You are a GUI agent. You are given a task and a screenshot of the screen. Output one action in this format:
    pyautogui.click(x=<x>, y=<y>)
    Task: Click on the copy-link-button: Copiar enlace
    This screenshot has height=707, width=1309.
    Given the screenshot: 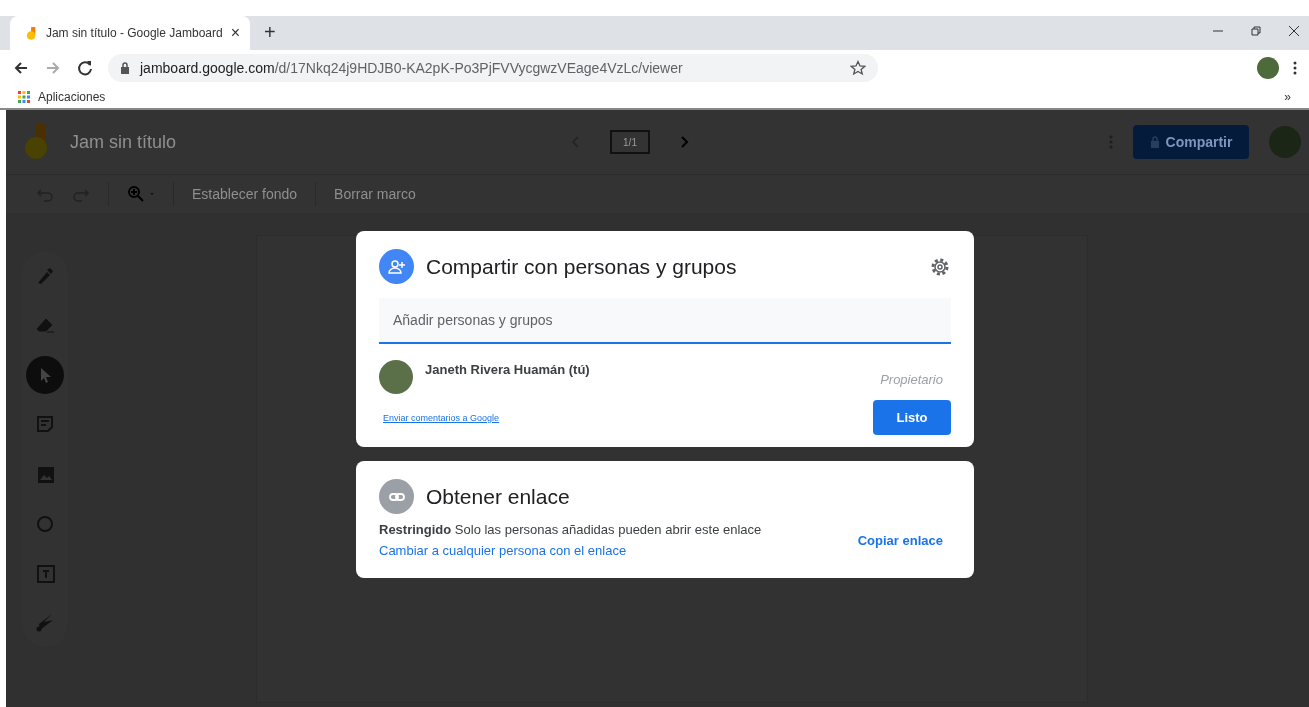 What is the action you would take?
    pyautogui.click(x=900, y=540)
    